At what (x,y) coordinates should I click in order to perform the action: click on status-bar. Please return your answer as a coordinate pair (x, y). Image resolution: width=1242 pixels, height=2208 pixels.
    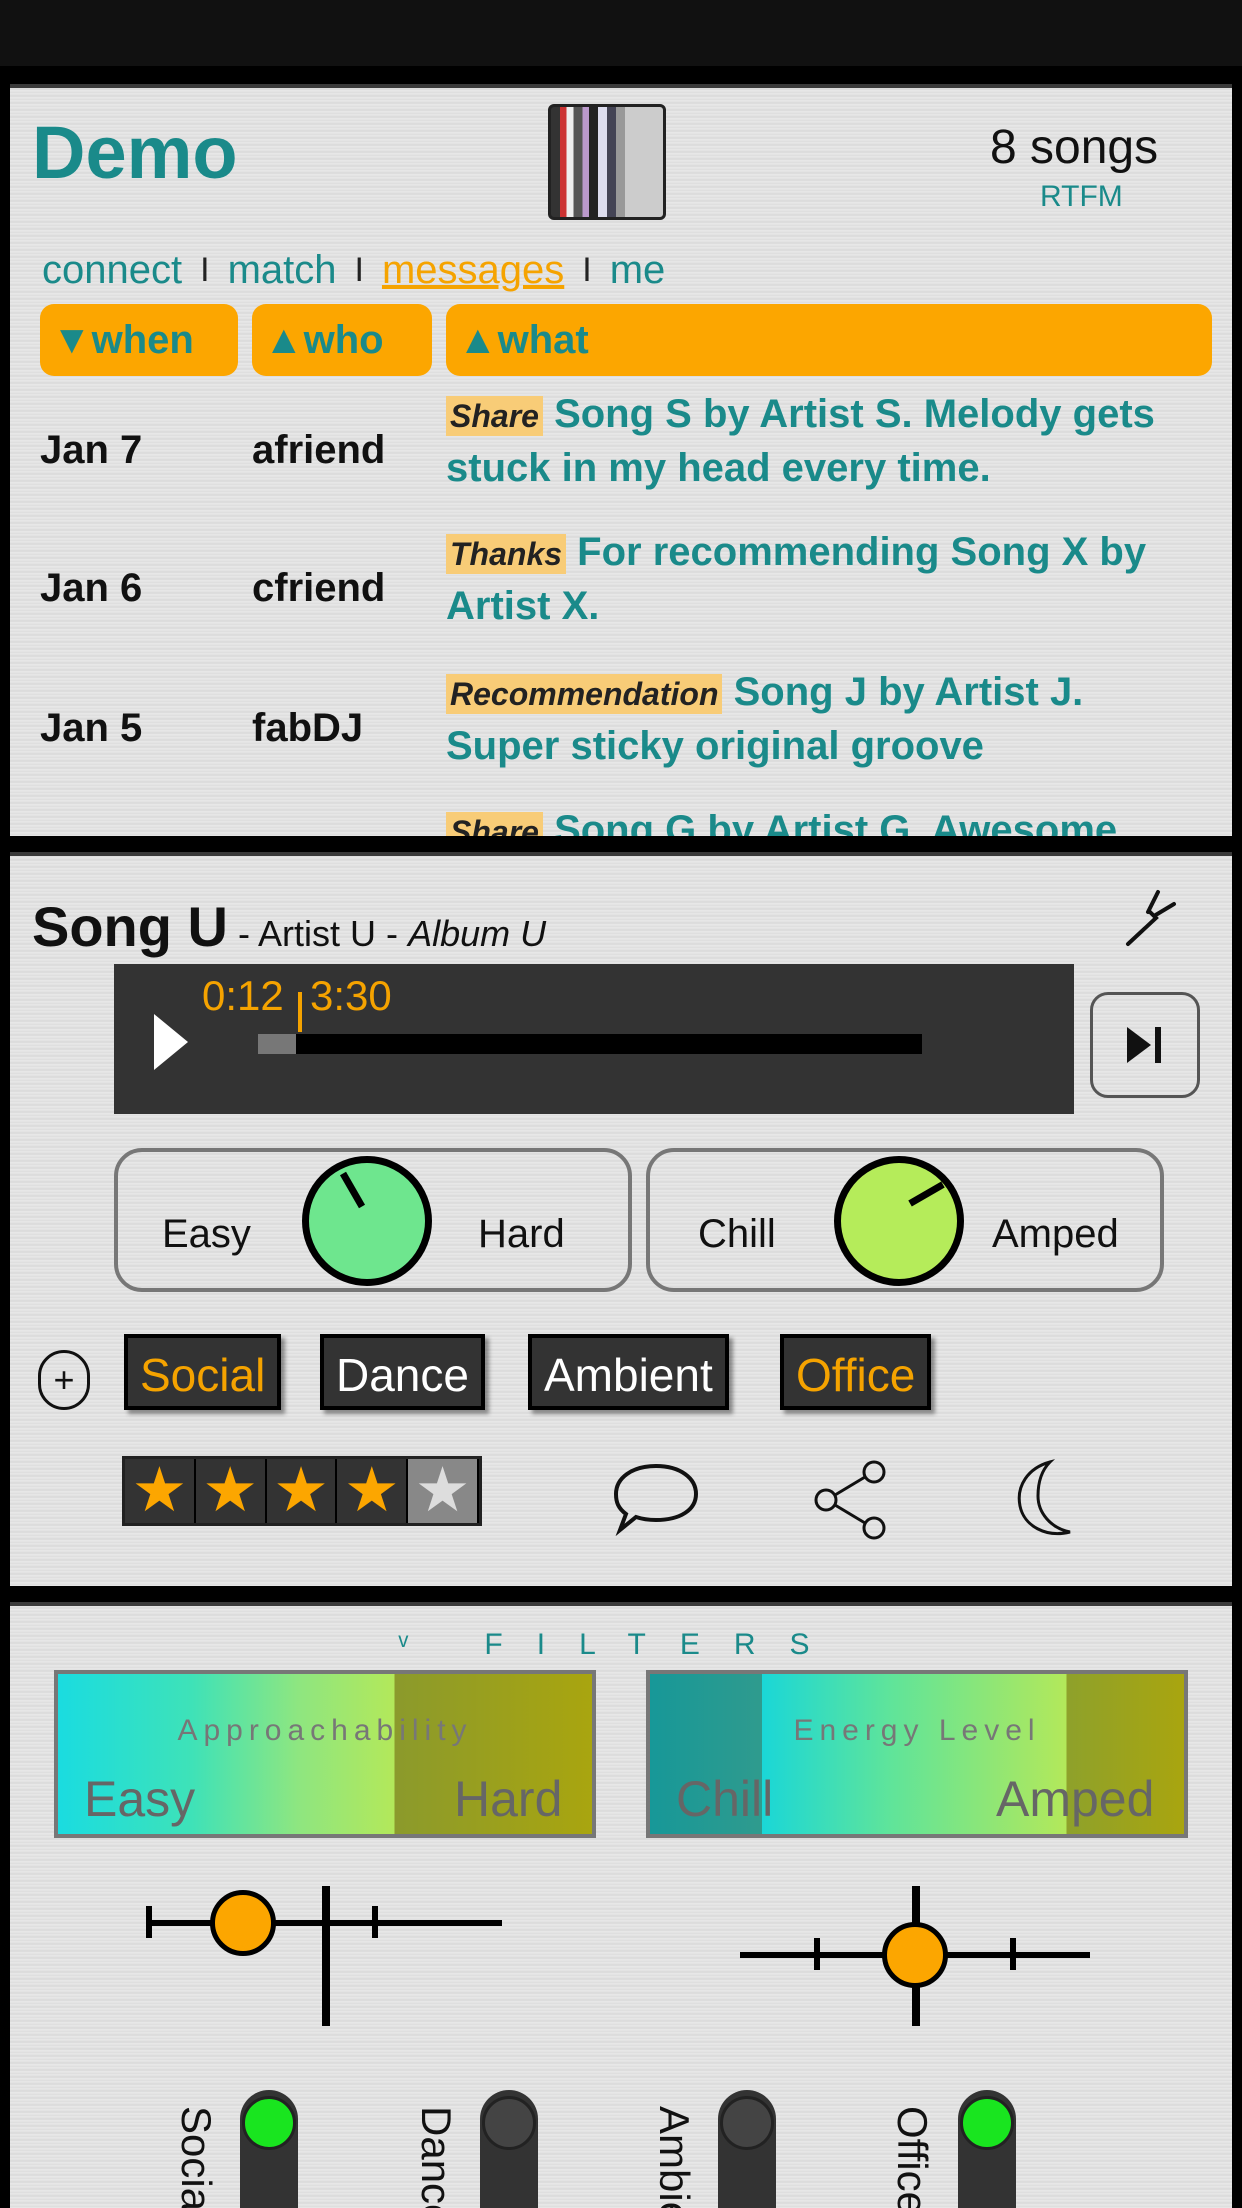
    Looking at the image, I should click on (621, 33).